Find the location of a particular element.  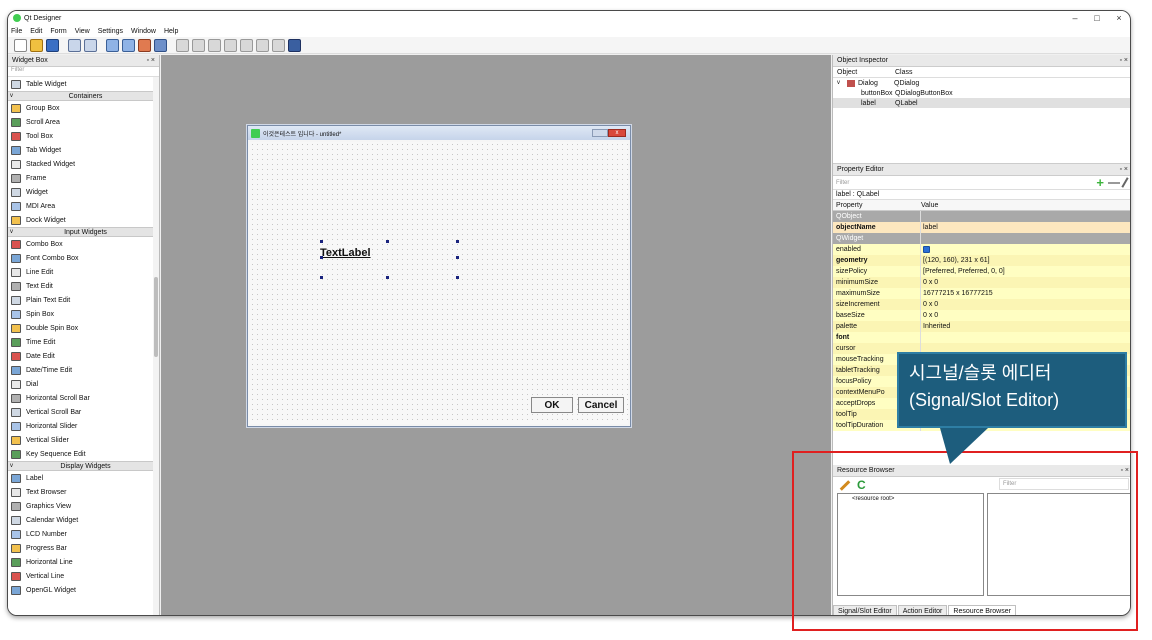

widget-list-item: Dial is located at coordinates (80, 384).